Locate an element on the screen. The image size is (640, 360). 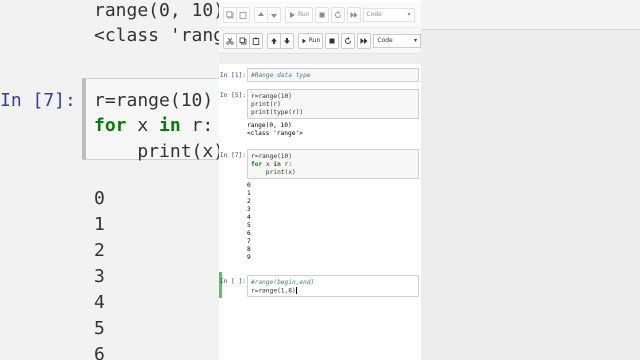
code-line: print(type(r)) is located at coordinates (277, 113).